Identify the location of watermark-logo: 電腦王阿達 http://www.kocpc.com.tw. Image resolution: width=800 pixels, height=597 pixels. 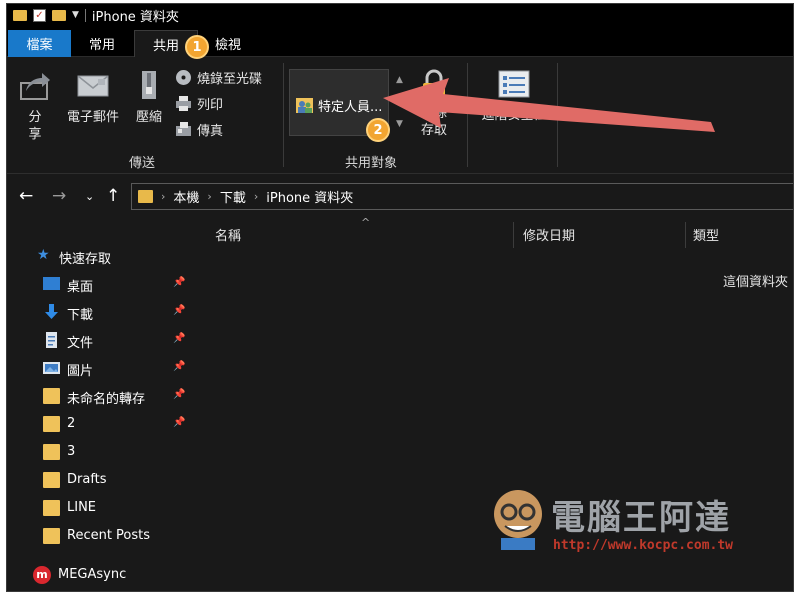
(627, 518).